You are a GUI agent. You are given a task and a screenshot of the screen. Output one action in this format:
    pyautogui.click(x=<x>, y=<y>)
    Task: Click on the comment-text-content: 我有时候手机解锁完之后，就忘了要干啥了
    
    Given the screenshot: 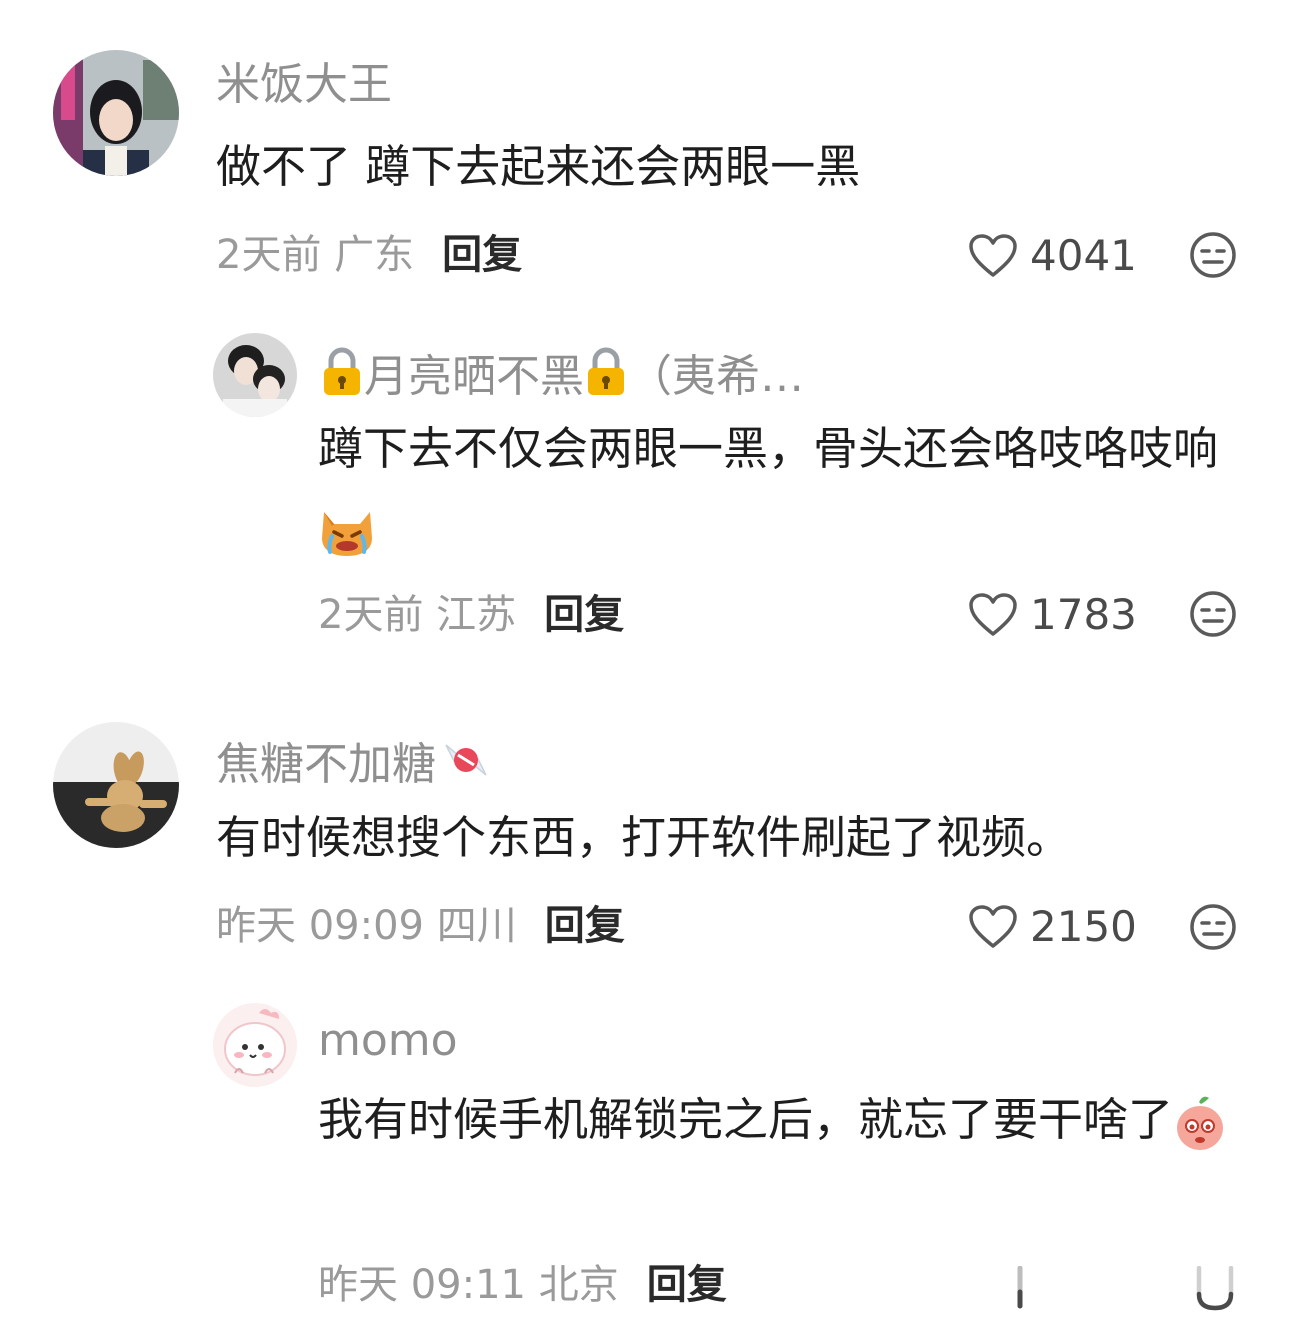 What is the action you would take?
    pyautogui.click(x=746, y=1119)
    